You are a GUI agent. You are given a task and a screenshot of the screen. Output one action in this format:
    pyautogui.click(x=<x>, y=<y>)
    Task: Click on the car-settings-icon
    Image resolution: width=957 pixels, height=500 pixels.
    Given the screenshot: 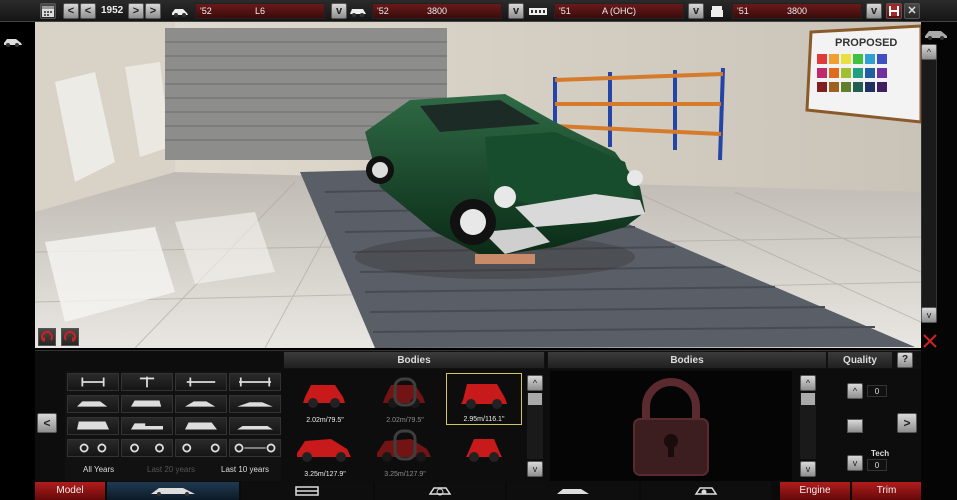 What is the action you would take?
    pyautogui.click(x=938, y=35)
    